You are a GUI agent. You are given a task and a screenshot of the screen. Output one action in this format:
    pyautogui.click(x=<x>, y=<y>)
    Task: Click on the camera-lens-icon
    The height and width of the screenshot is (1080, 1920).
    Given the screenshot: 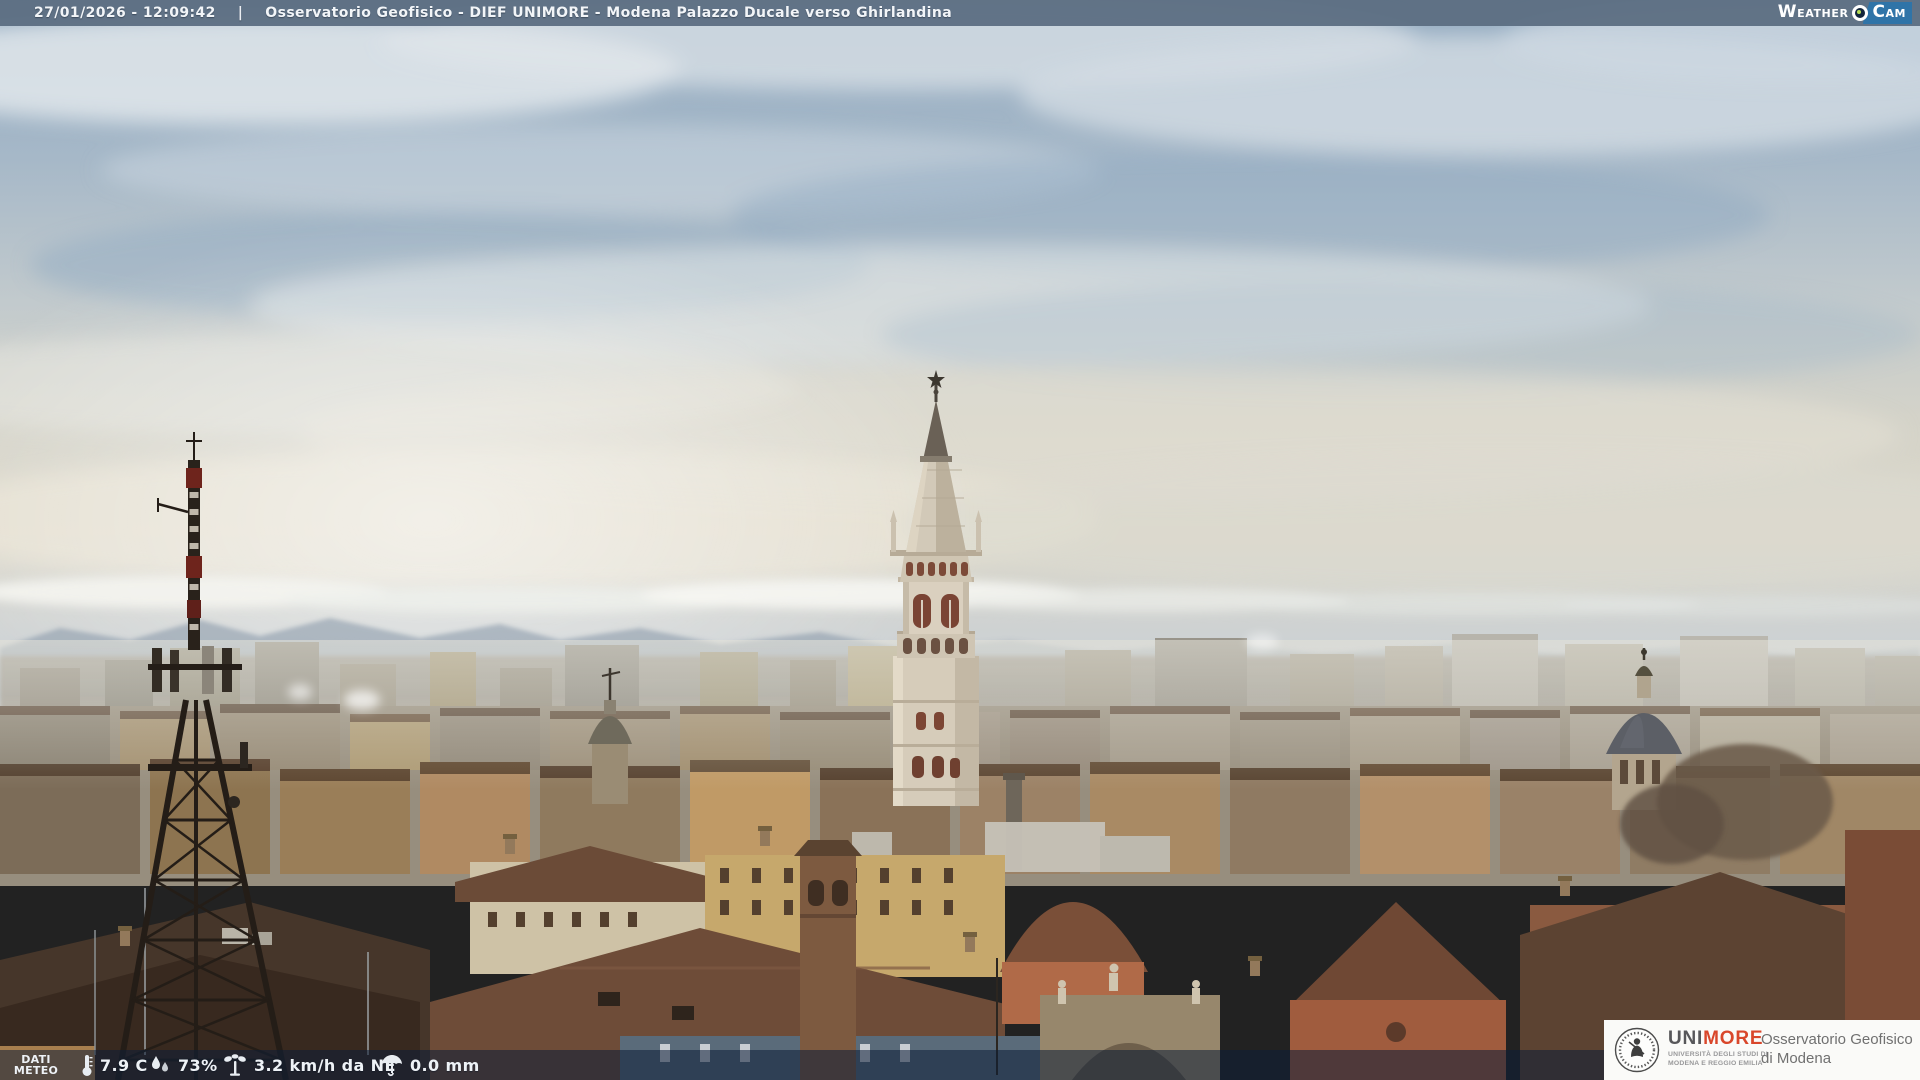 What is the action you would take?
    pyautogui.click(x=1859, y=13)
    